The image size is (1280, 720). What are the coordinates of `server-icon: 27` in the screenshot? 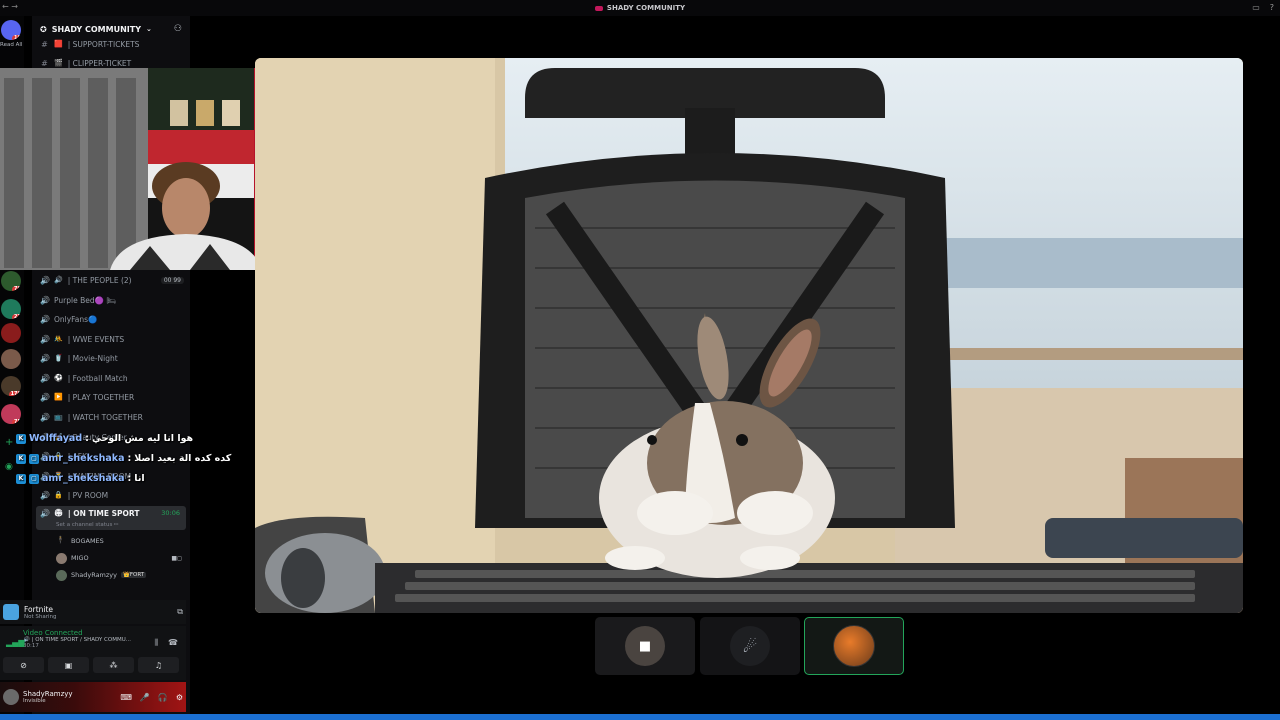 It's located at (11, 309).